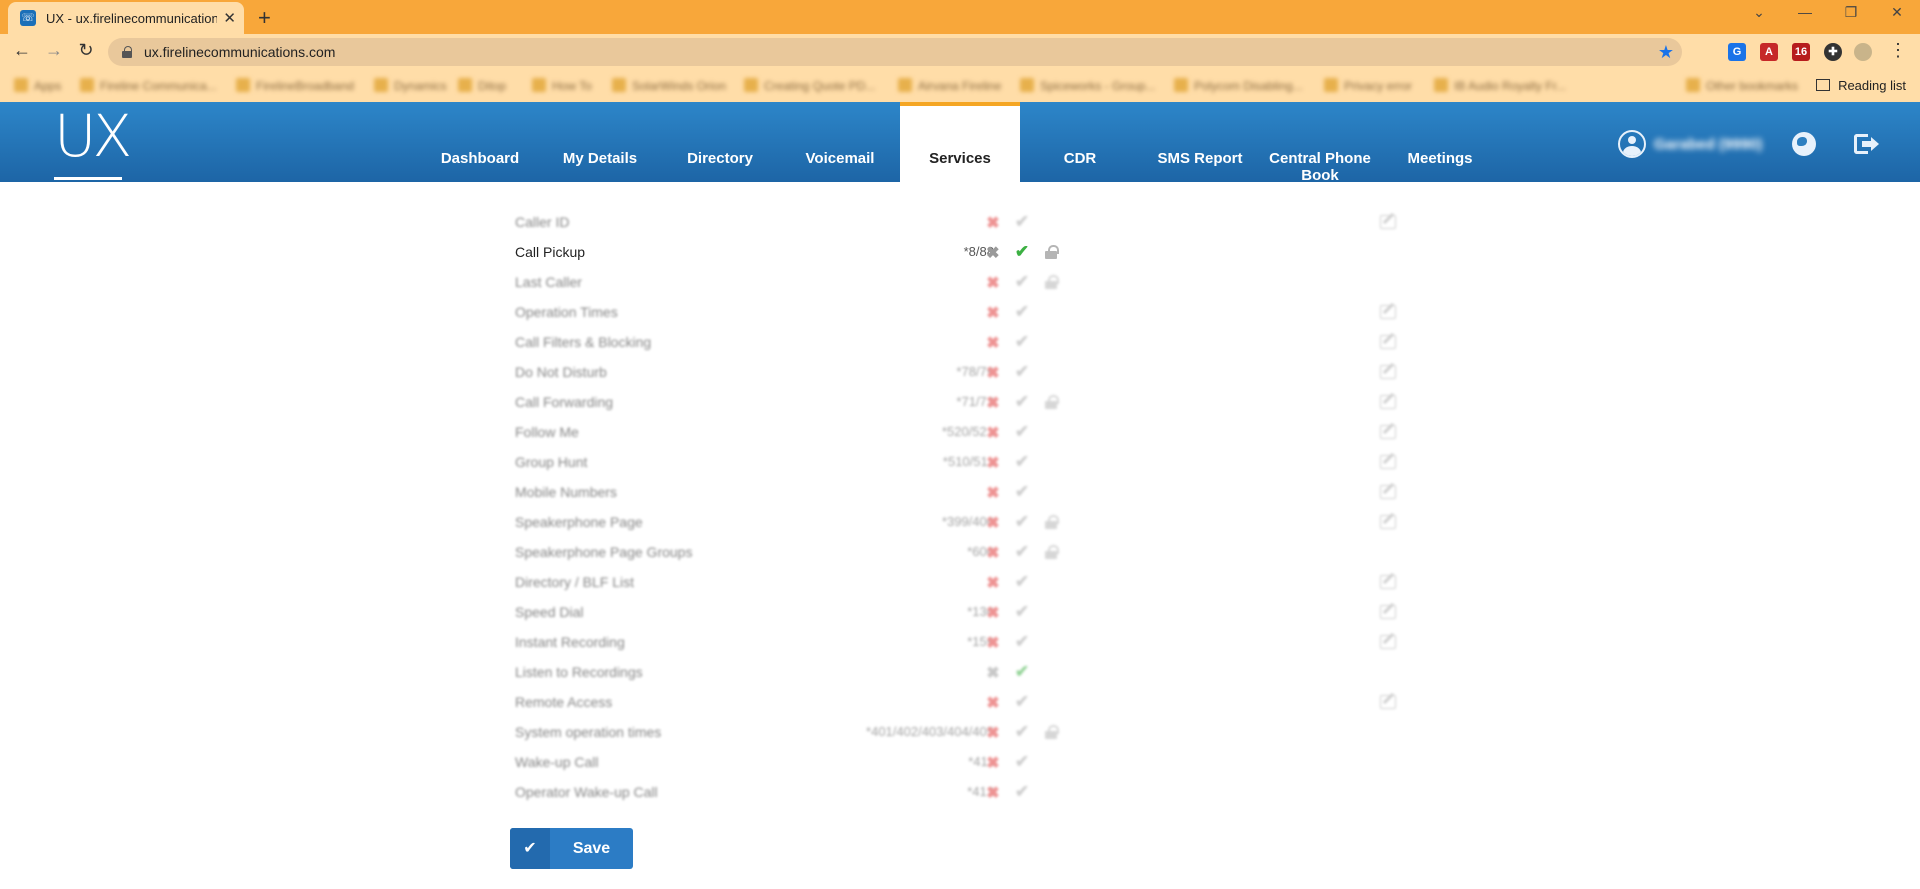  What do you see at coordinates (1897, 12) in the screenshot?
I see `window-close-icon: ✕` at bounding box center [1897, 12].